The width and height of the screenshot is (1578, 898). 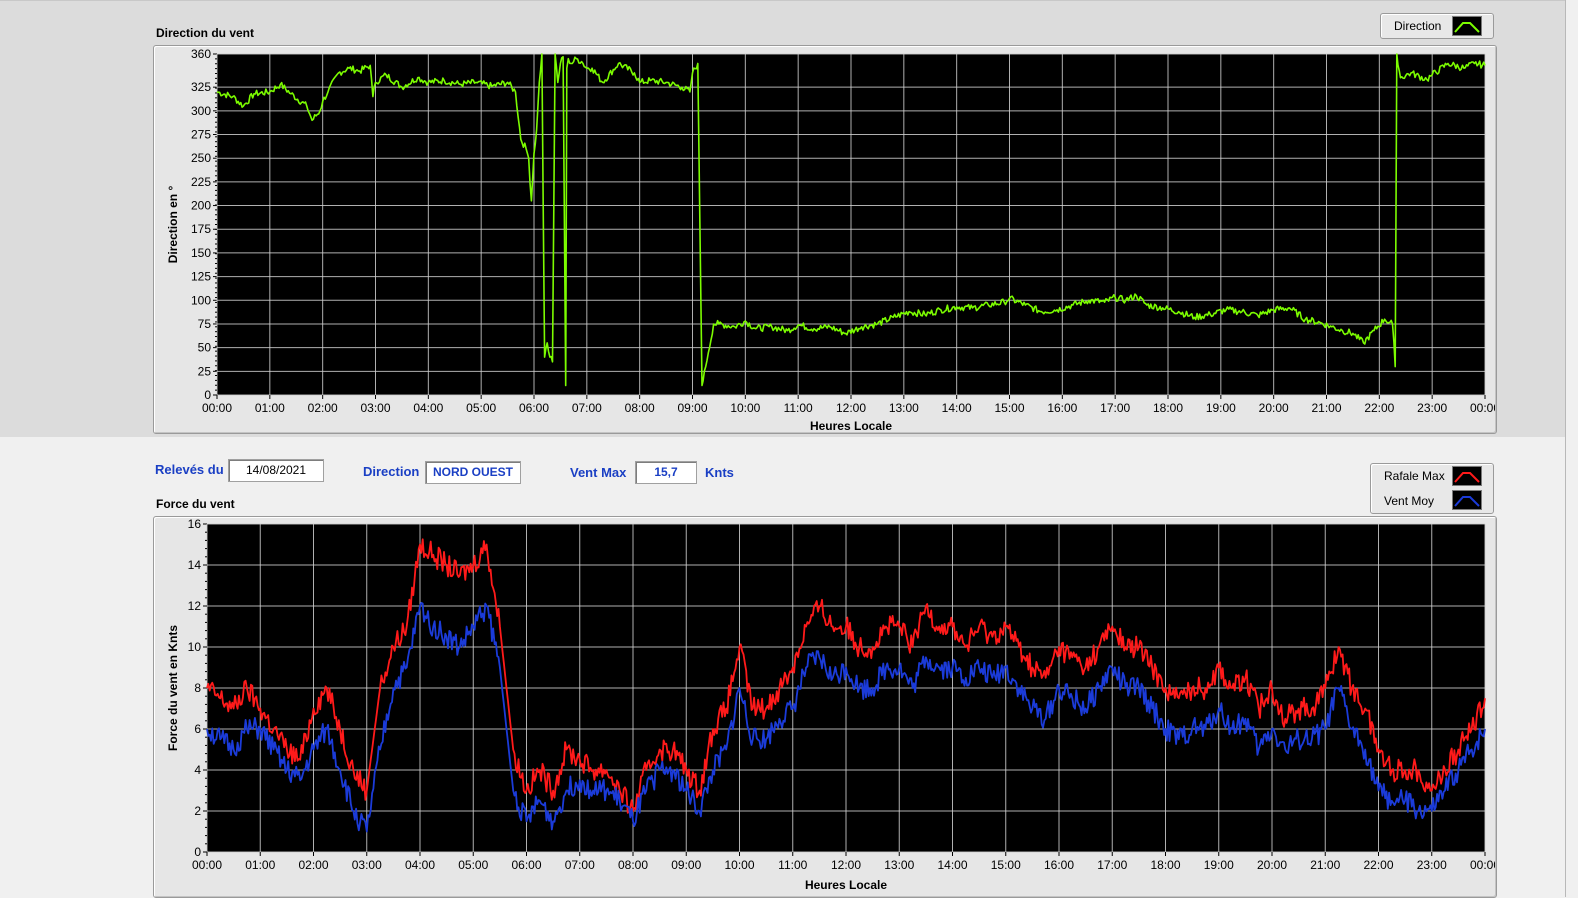 What do you see at coordinates (201, 206) in the screenshot?
I see `y-tick-label: 200` at bounding box center [201, 206].